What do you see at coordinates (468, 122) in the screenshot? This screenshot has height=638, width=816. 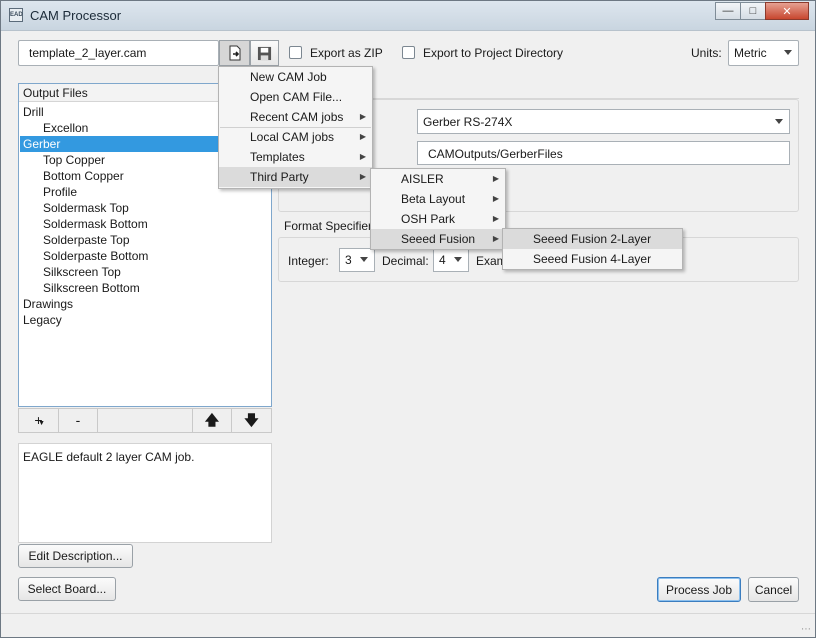 I see `format-value: Gerber RS-274X` at bounding box center [468, 122].